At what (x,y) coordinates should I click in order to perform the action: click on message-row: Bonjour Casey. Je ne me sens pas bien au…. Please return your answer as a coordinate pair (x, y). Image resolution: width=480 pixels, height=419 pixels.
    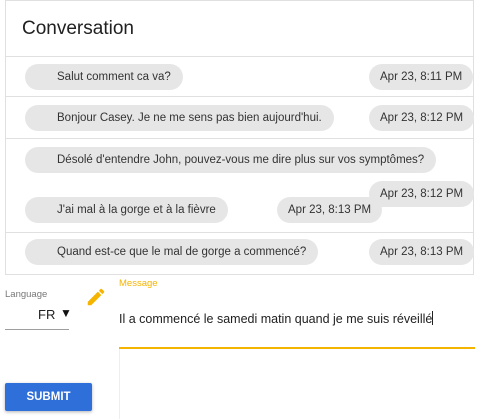
    Looking at the image, I should click on (240, 117).